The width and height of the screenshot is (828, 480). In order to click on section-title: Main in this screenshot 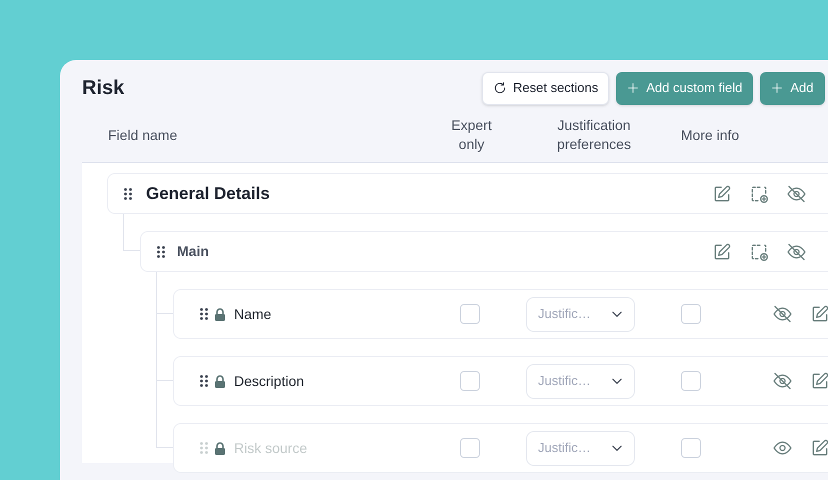, I will do `click(193, 251)`.